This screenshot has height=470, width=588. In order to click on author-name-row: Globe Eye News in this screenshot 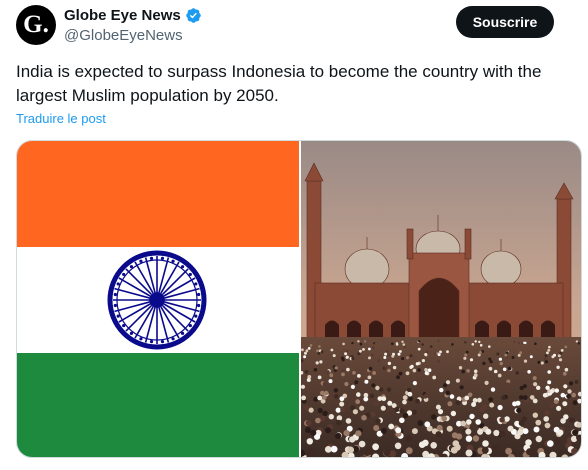, I will do `click(133, 15)`.